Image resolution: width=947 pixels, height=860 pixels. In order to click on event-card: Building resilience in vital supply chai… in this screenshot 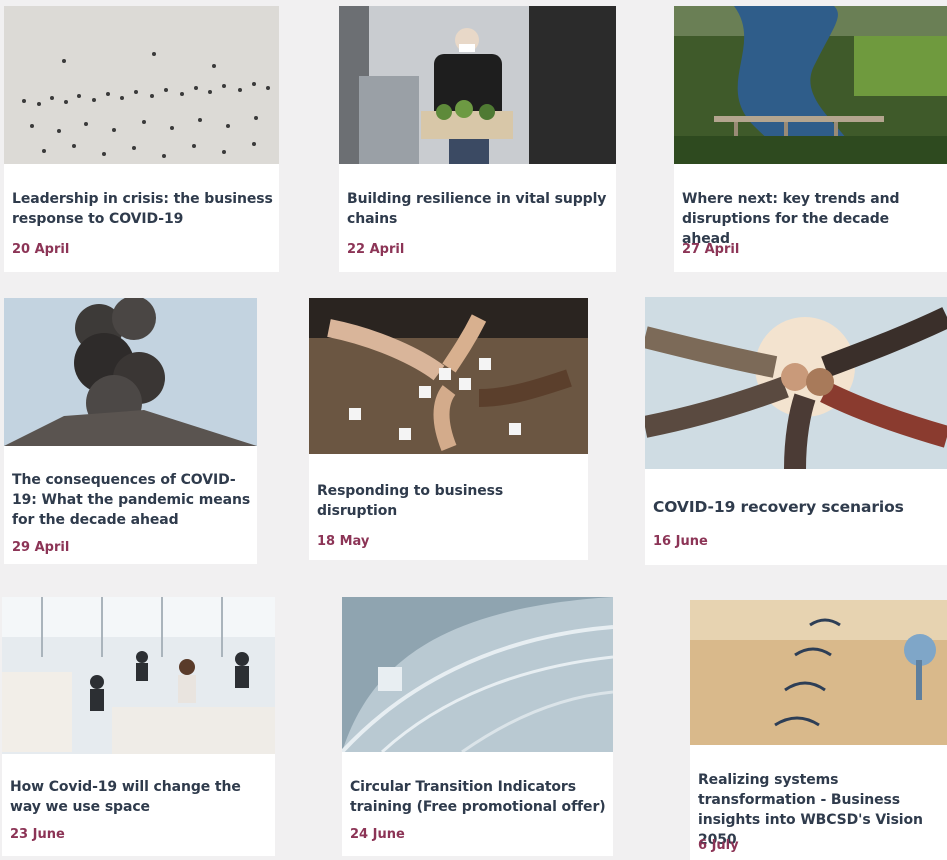, I will do `click(477, 139)`.